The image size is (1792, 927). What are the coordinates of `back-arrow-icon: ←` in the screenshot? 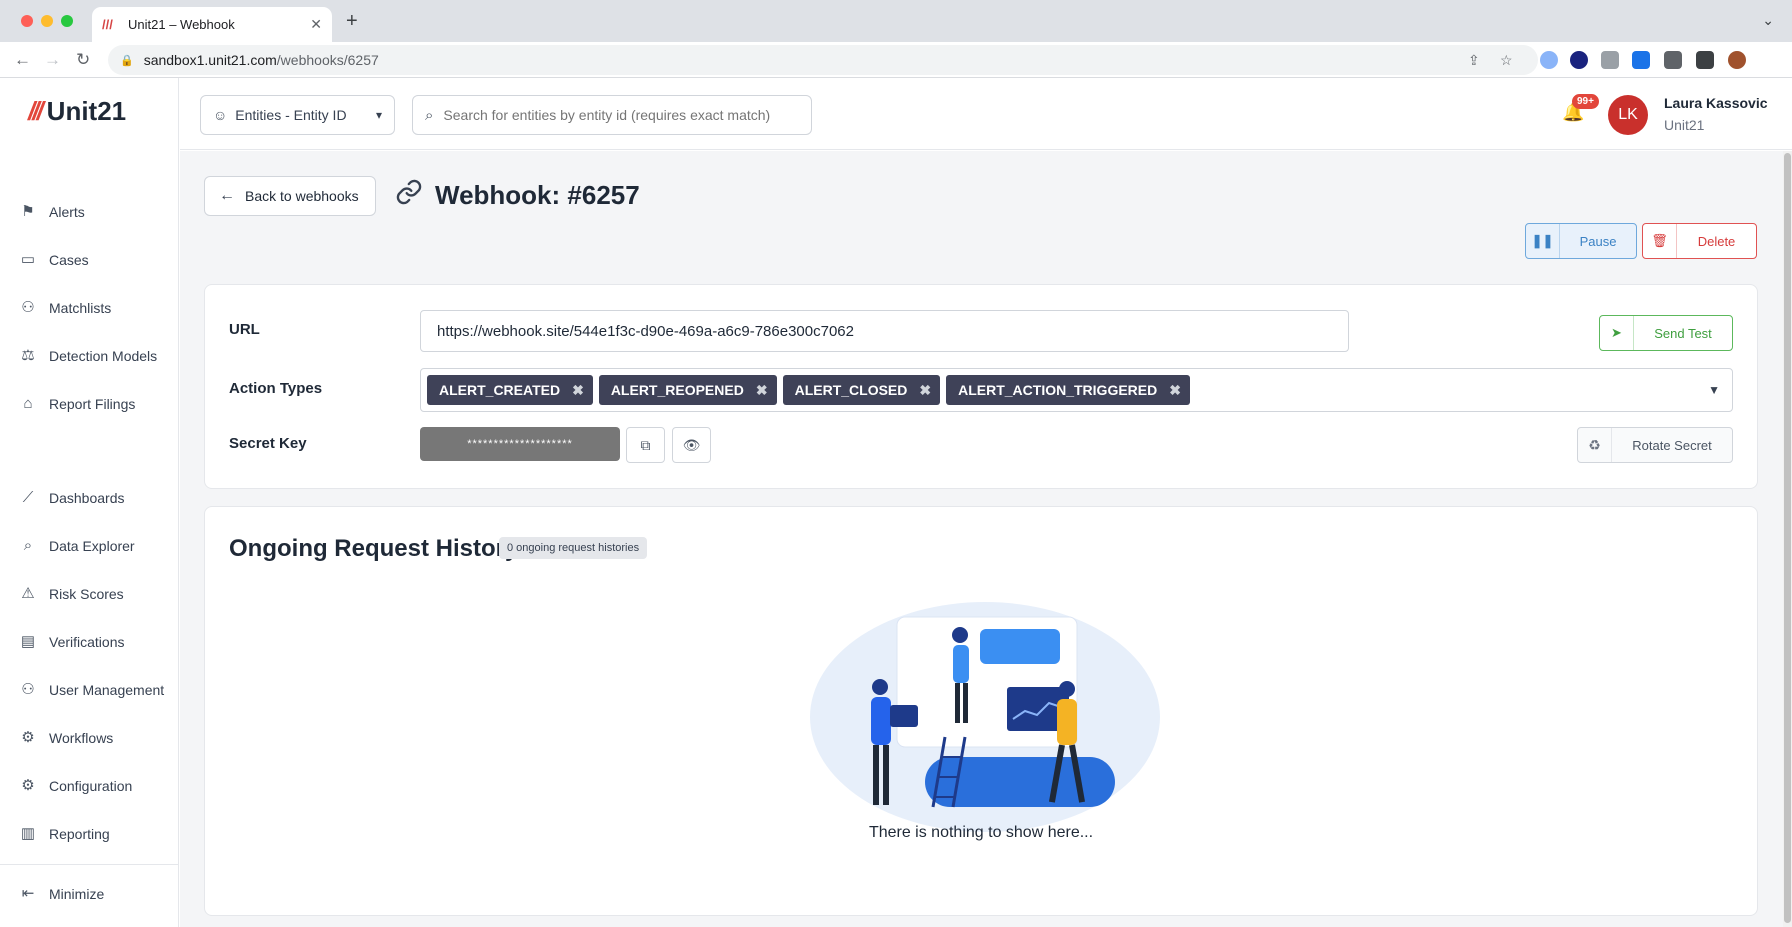 It's located at (22, 60).